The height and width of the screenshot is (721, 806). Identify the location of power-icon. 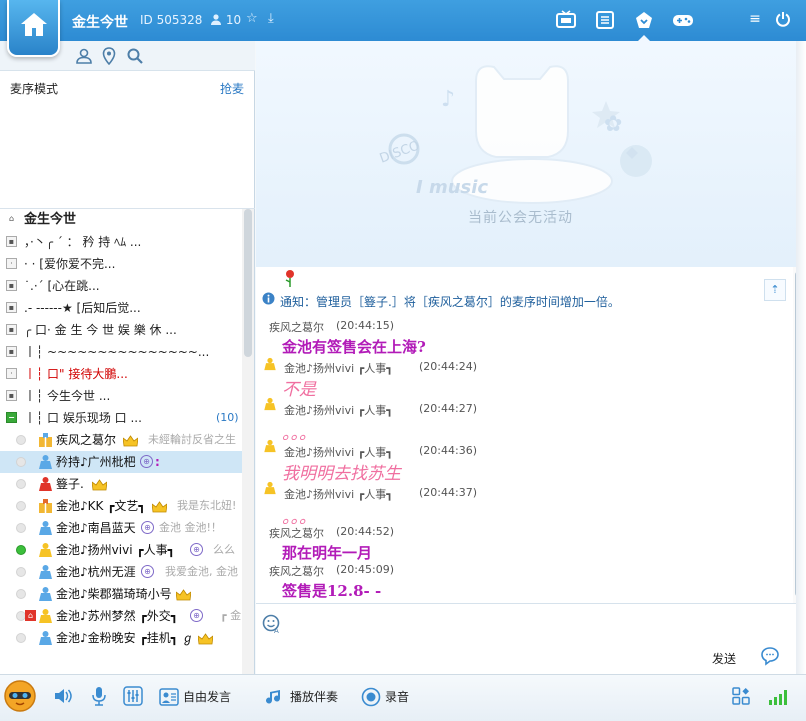
(783, 19).